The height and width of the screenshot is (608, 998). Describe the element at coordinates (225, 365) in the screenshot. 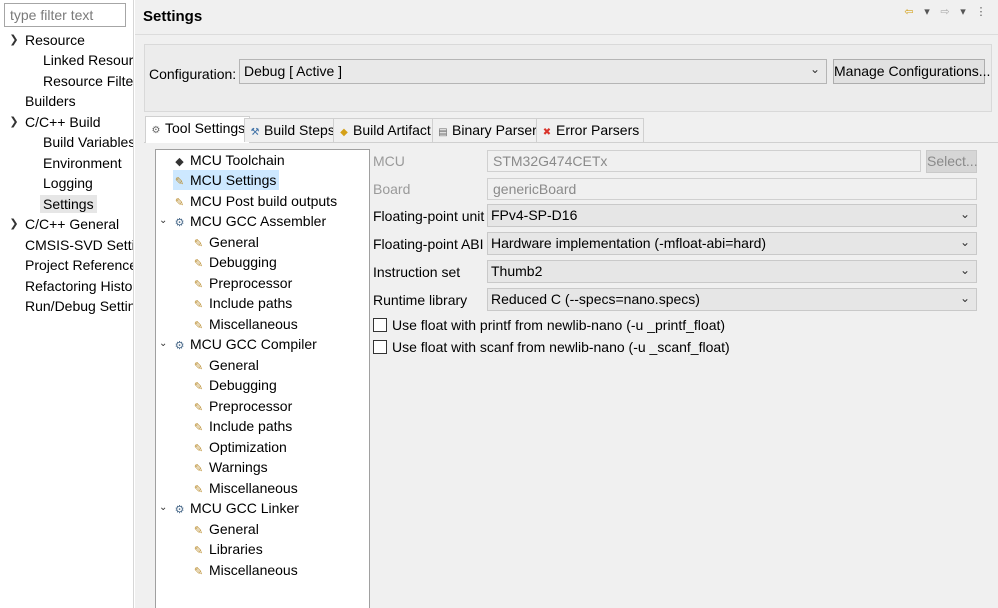

I see `tree-item-compiler-general: ✎ General` at that location.